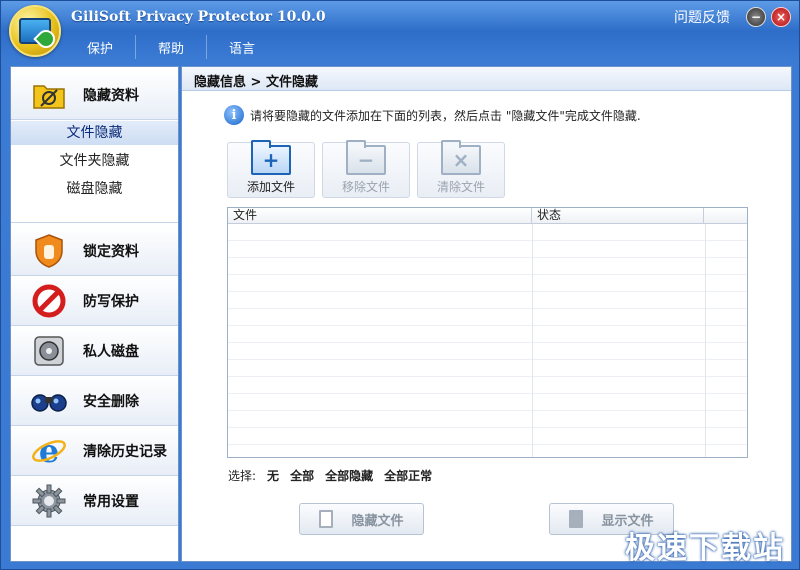  Describe the element at coordinates (756, 17) in the screenshot. I see `minimize-button: −` at that location.